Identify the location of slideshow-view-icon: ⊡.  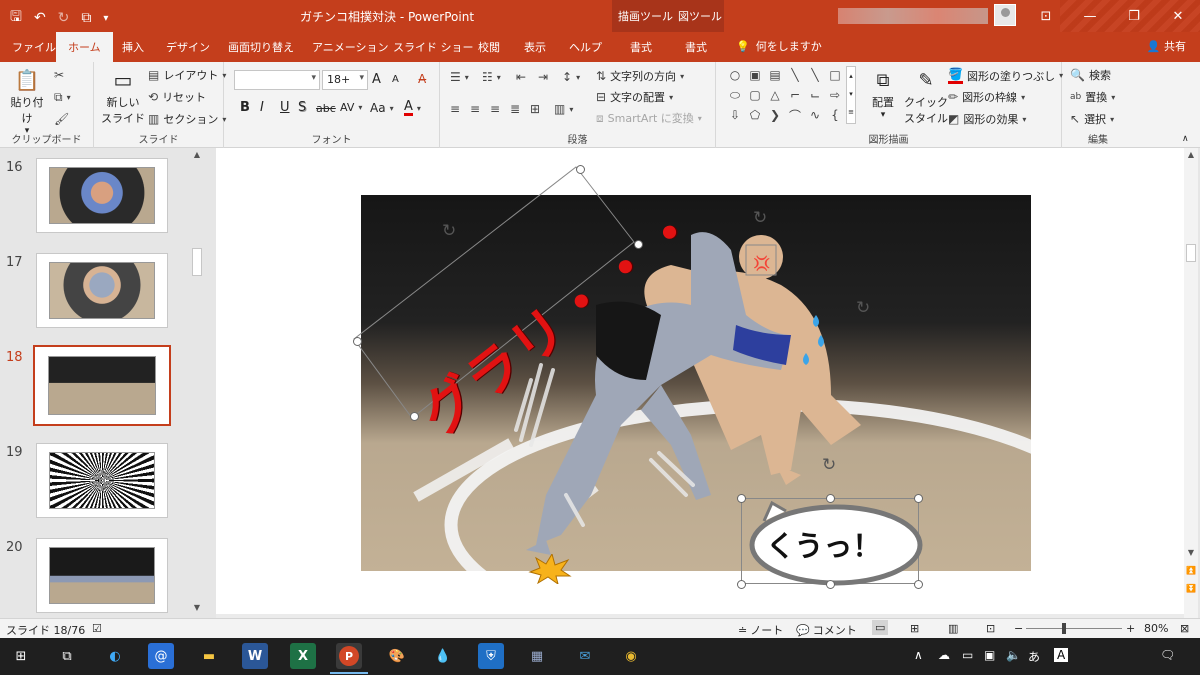
(990, 628).